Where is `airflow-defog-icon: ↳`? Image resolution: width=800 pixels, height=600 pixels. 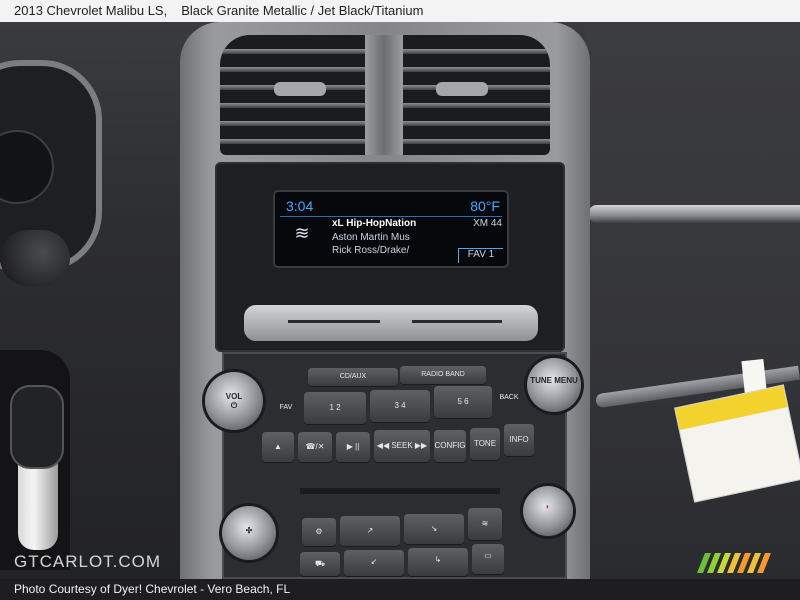 airflow-defog-icon: ↳ is located at coordinates (438, 559).